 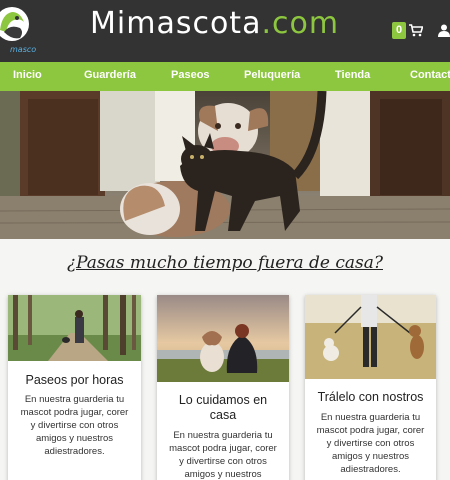 What do you see at coordinates (407, 30) in the screenshot?
I see `cart-button: 0` at bounding box center [407, 30].